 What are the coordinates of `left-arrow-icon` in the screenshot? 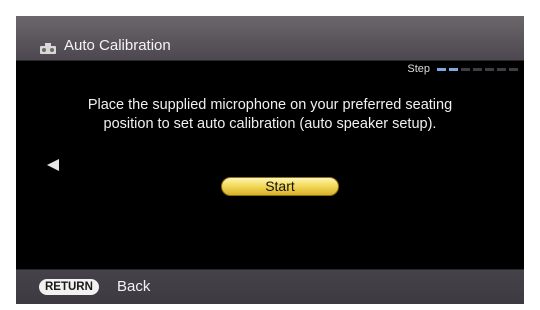 It's located at (53, 165).